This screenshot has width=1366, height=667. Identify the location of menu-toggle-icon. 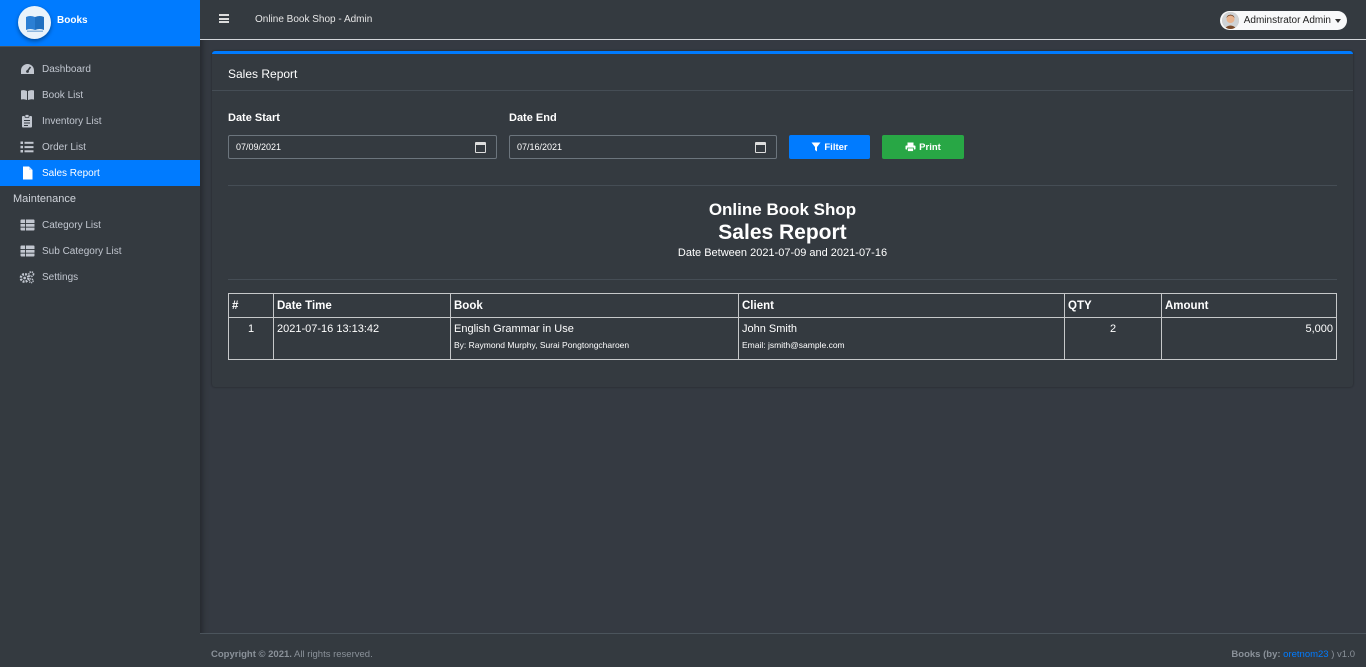
(224, 18).